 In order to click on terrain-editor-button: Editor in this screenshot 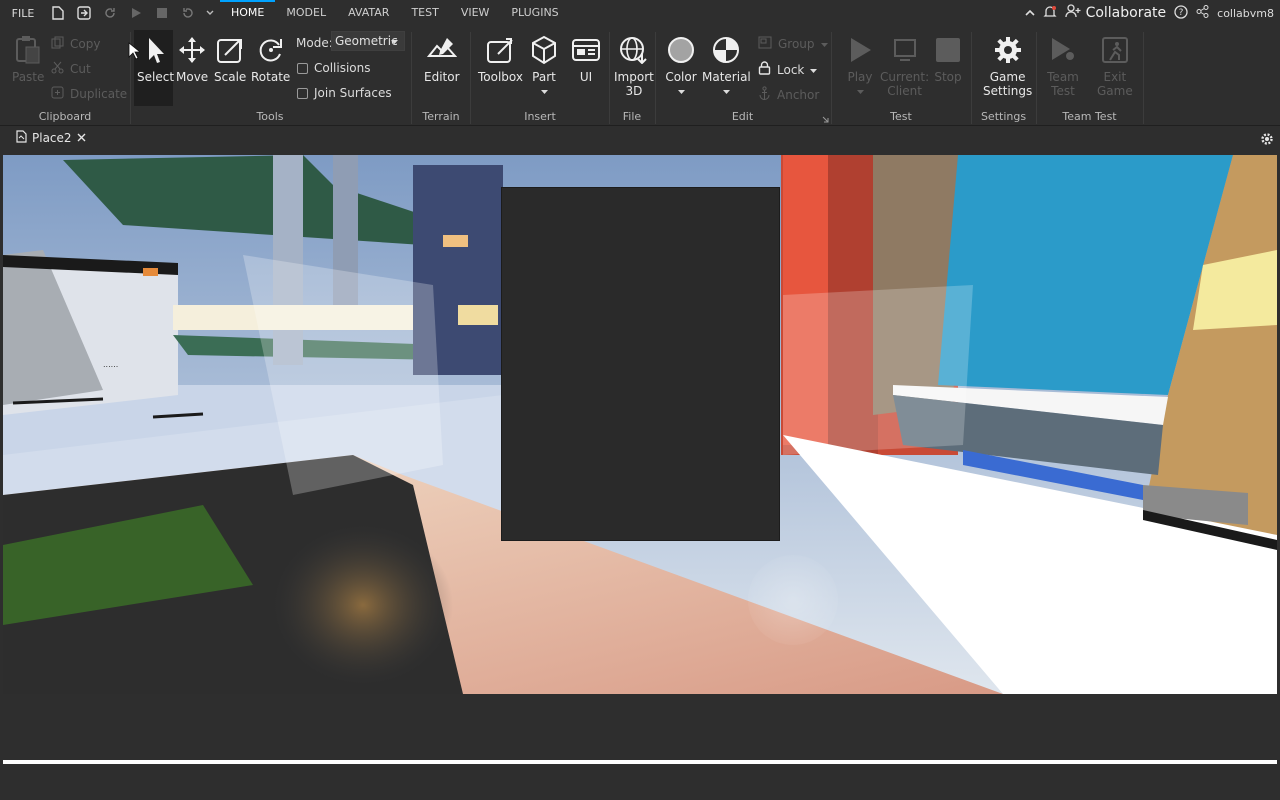, I will do `click(442, 59)`.